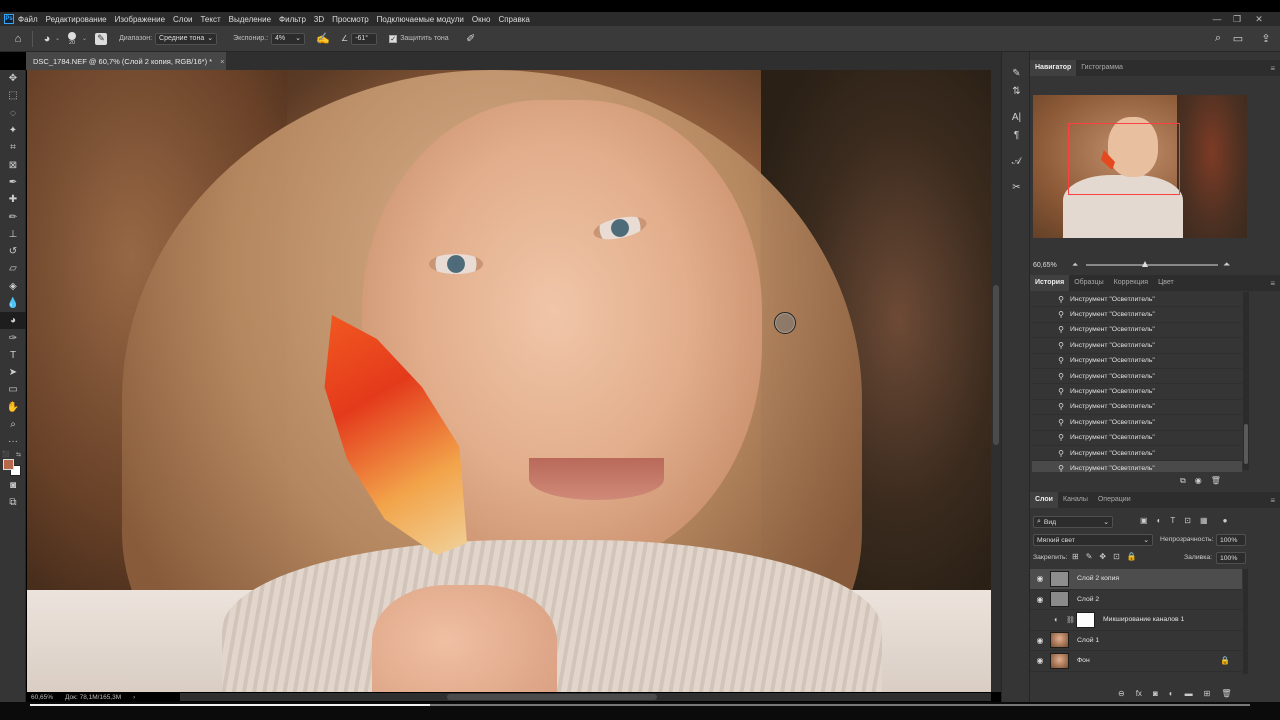 The width and height of the screenshot is (1280, 720). What do you see at coordinates (1259, 19) in the screenshot?
I see `close-icon: ✕` at bounding box center [1259, 19].